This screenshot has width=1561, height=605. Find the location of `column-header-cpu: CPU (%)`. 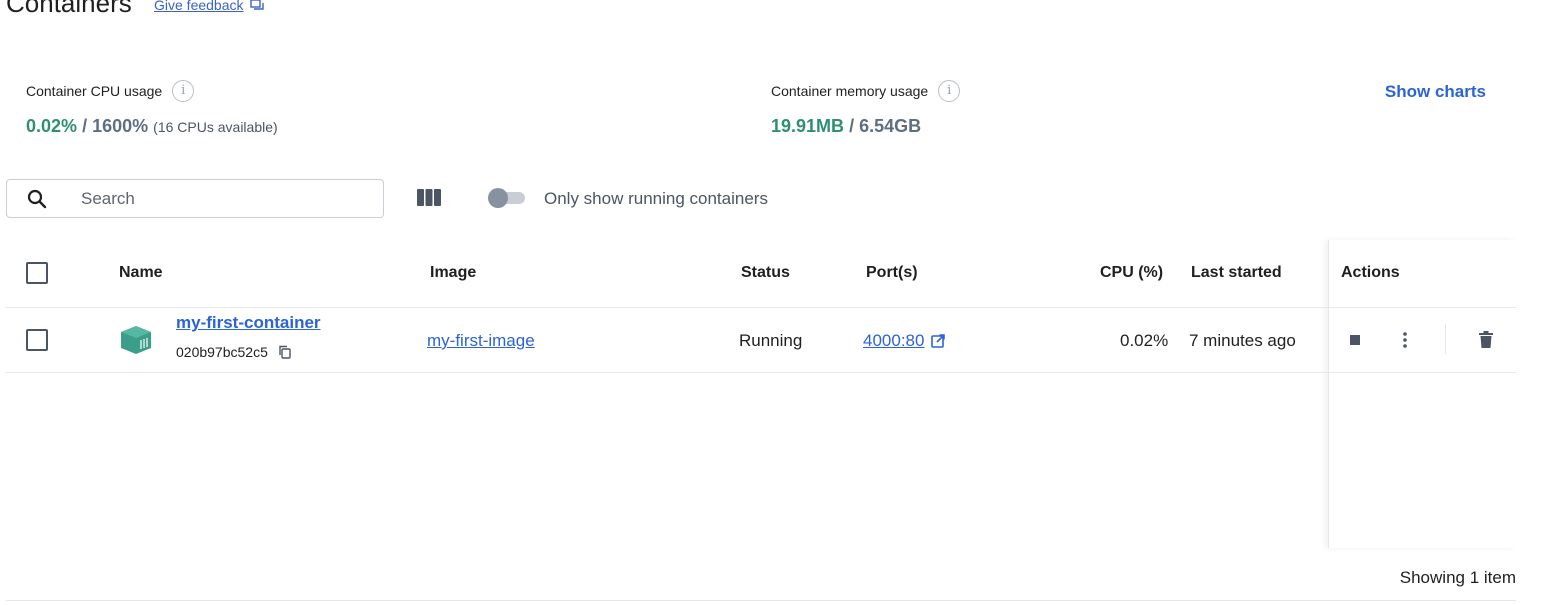

column-header-cpu: CPU (%) is located at coordinates (1131, 273).